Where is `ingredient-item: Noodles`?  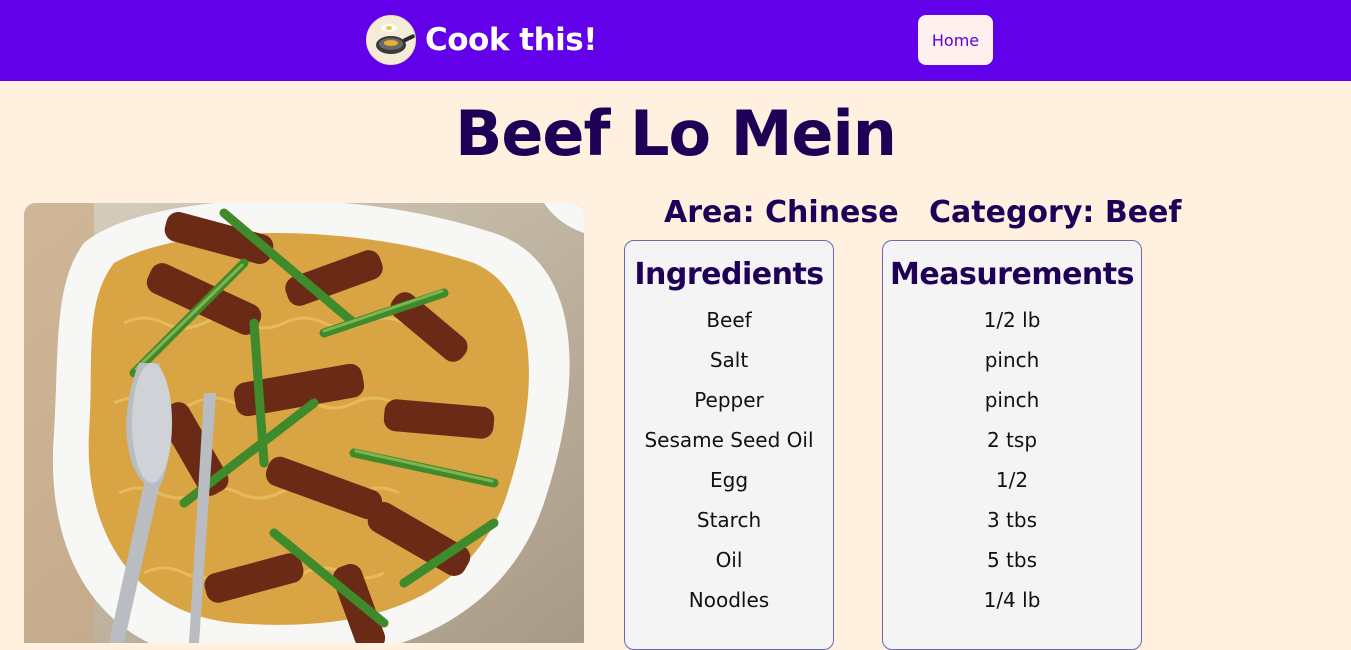 ingredient-item: Noodles is located at coordinates (729, 600).